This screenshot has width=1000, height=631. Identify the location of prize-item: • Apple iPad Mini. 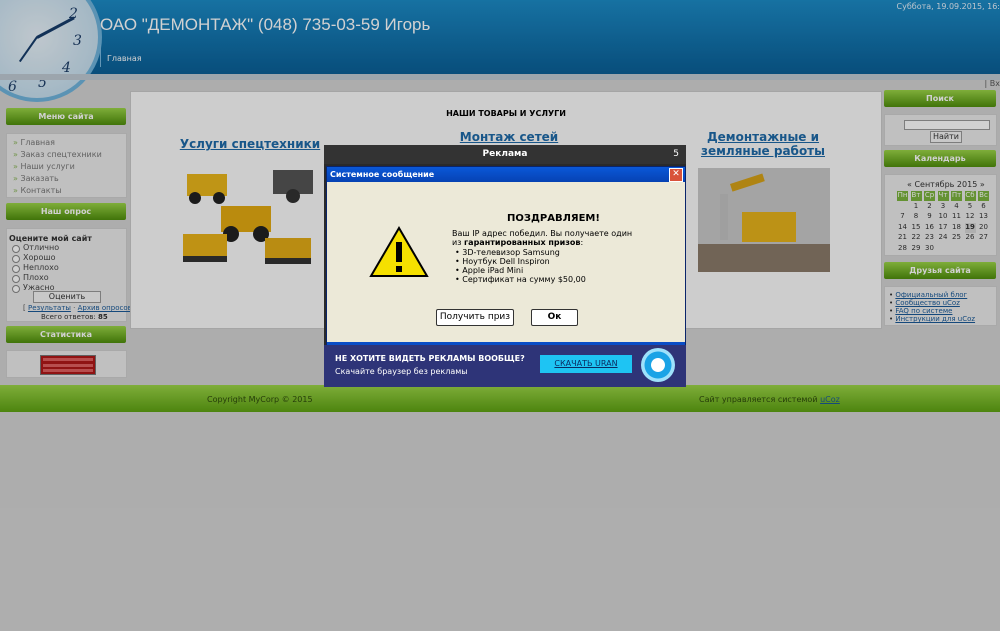
(489, 270).